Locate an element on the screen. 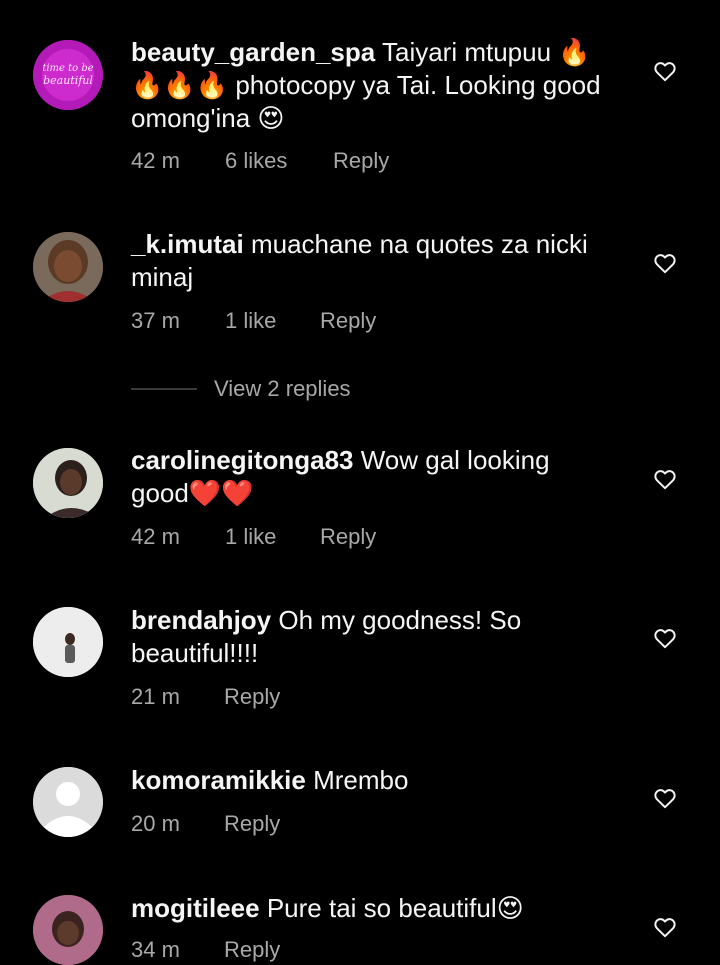  comment-text: komoramikkie Mrembo is located at coordinates (371, 780).